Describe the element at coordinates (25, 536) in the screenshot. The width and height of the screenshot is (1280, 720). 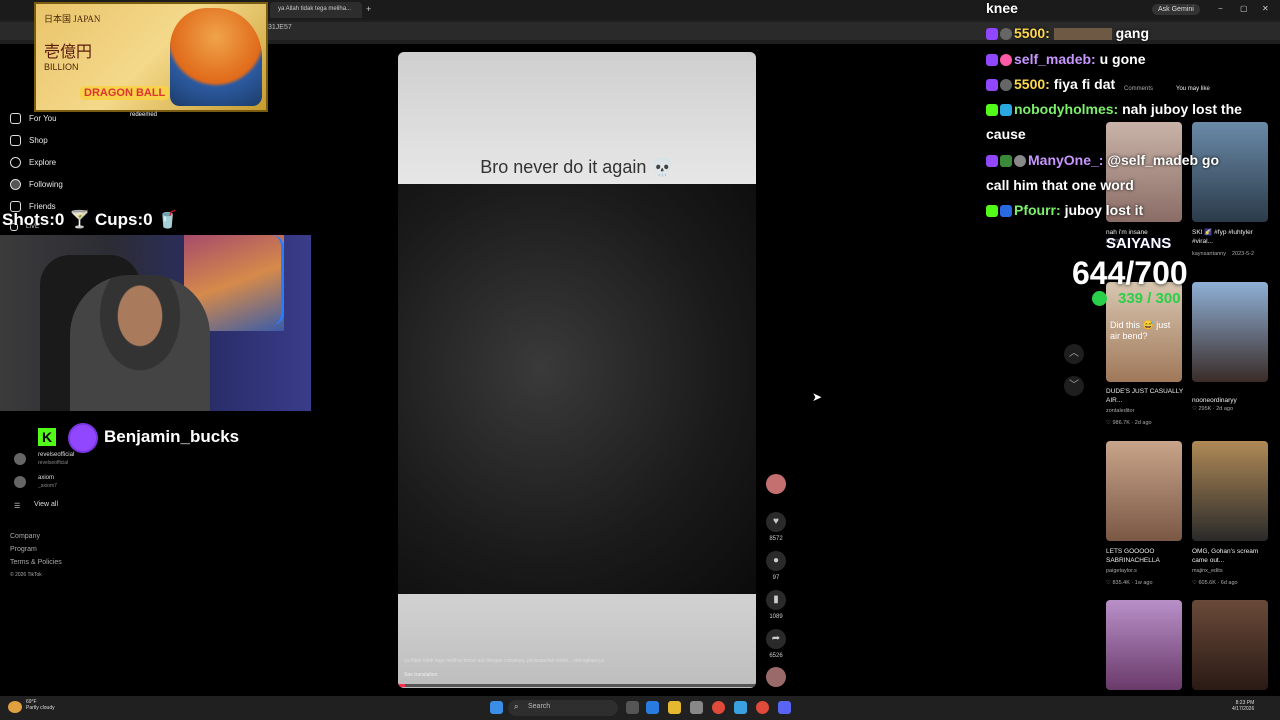
I see `footer-company: Company` at that location.